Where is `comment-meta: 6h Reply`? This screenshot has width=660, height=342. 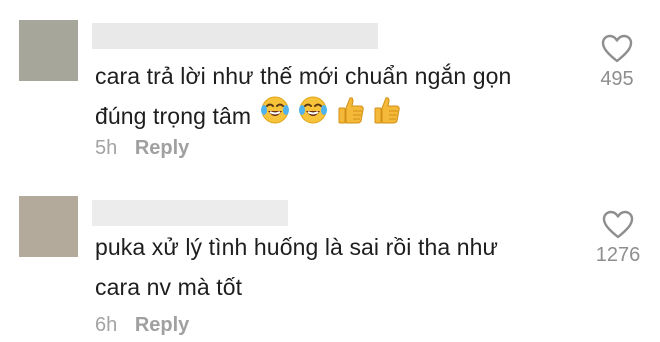
comment-meta: 6h Reply is located at coordinates (142, 325).